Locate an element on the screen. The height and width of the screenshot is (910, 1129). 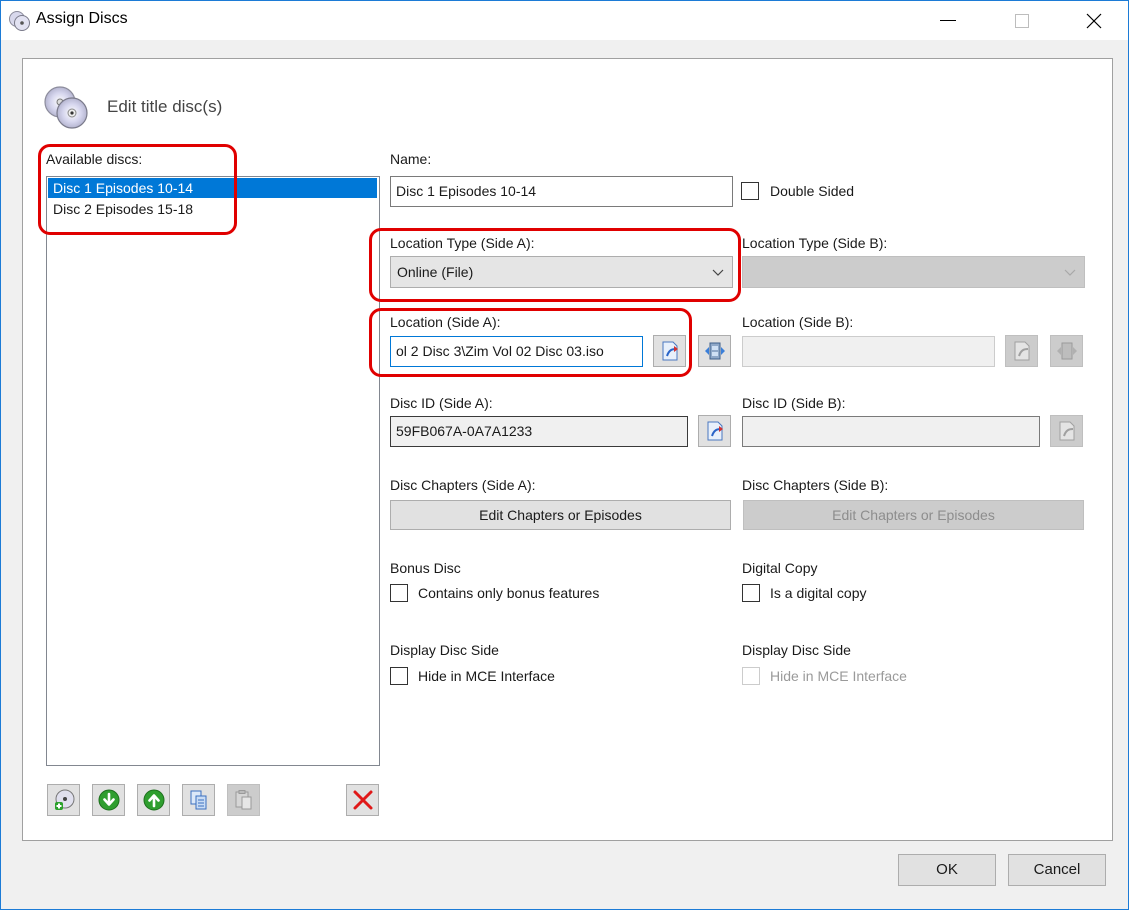
browse-location-b-button is located at coordinates (1021, 351).